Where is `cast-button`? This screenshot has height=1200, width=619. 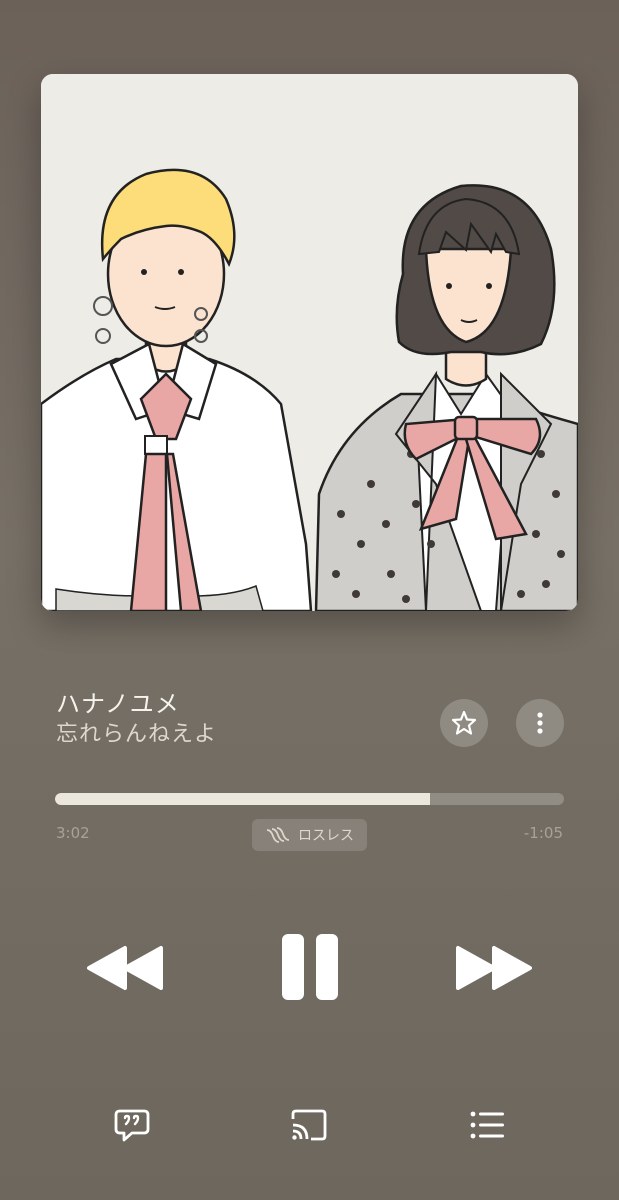
cast-button is located at coordinates (309, 1125).